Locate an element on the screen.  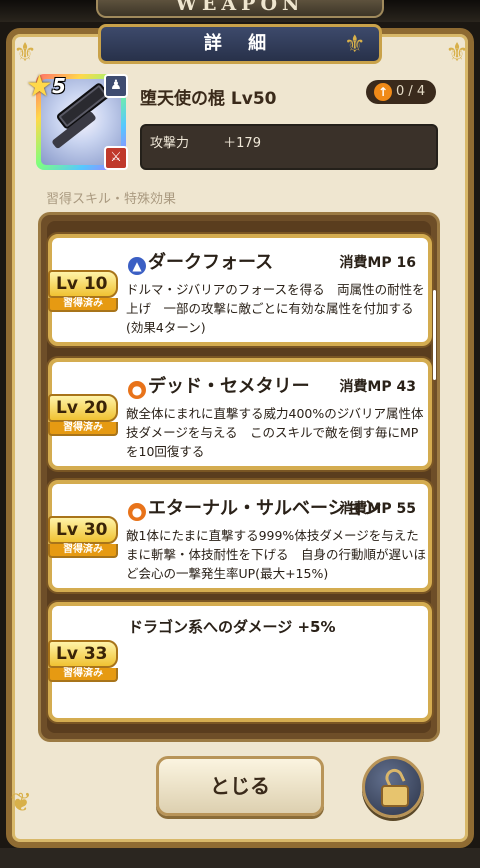
level-badge: Lv 10 習得済み is located at coordinates (83, 291).